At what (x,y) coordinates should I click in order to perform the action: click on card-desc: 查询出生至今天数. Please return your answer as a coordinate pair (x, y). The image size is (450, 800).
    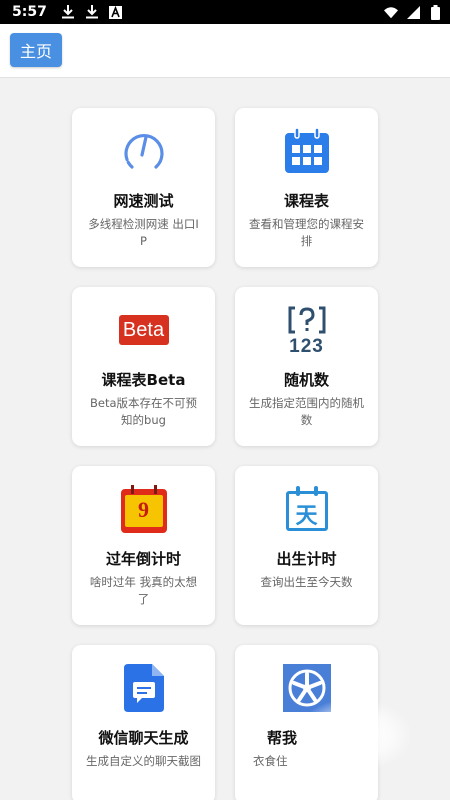
    Looking at the image, I should click on (306, 582).